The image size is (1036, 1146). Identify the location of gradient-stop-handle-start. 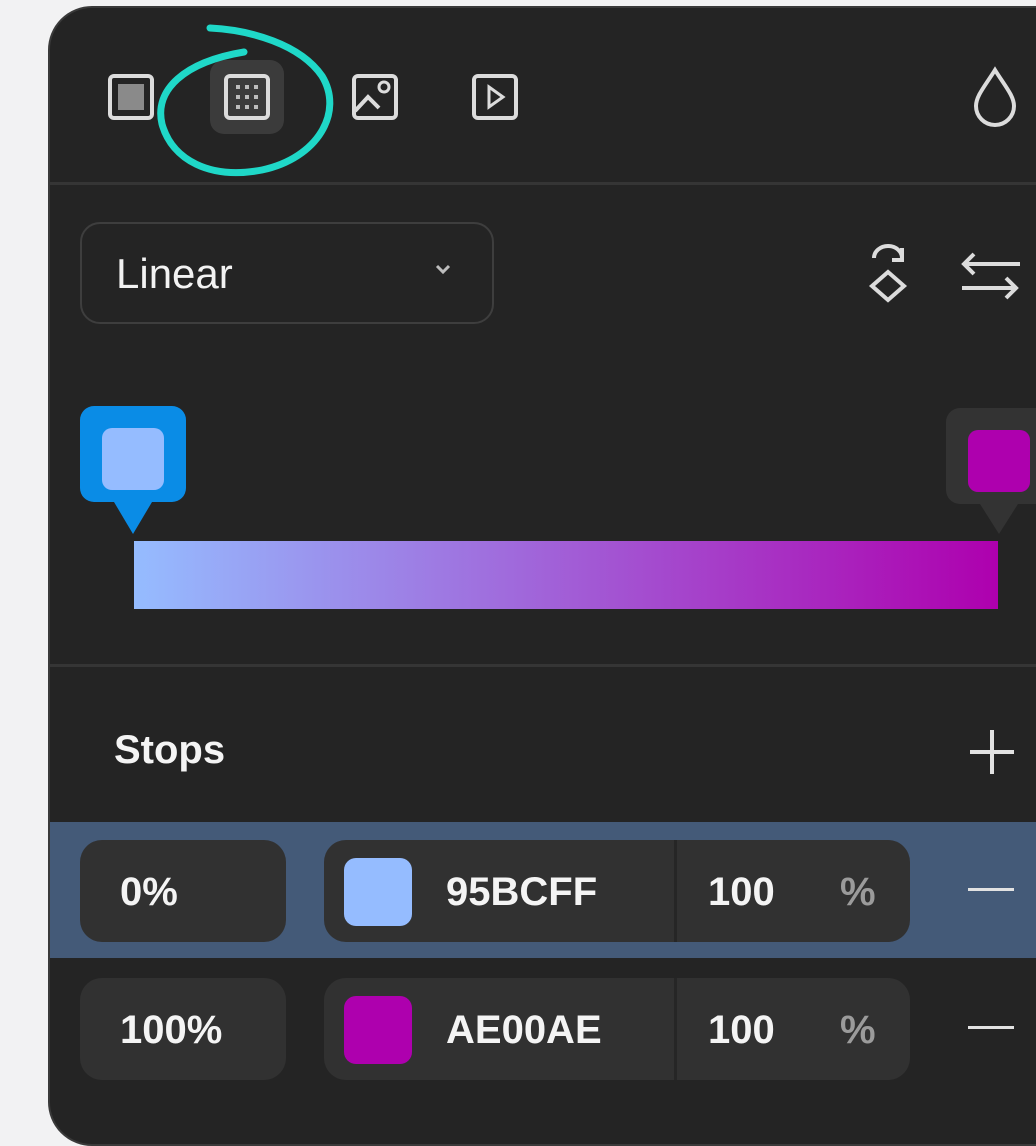
(133, 472).